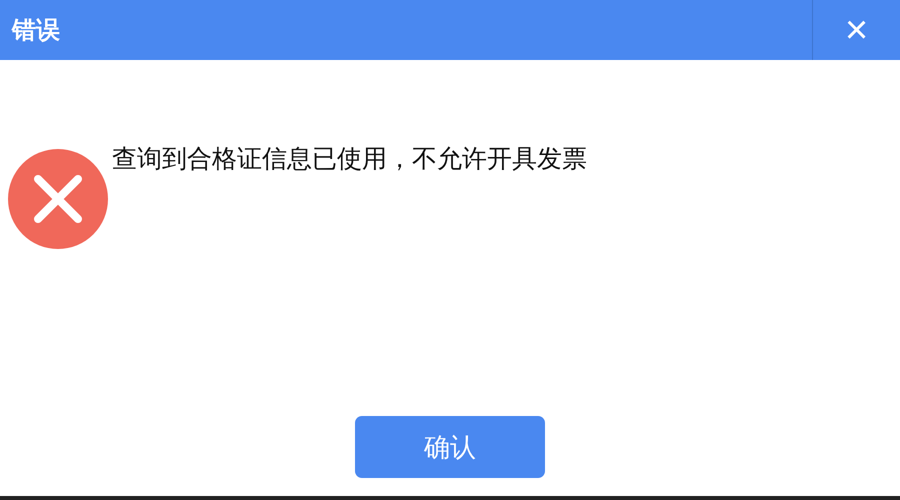 This screenshot has height=500, width=900. I want to click on confirm-button: 确认, so click(450, 447).